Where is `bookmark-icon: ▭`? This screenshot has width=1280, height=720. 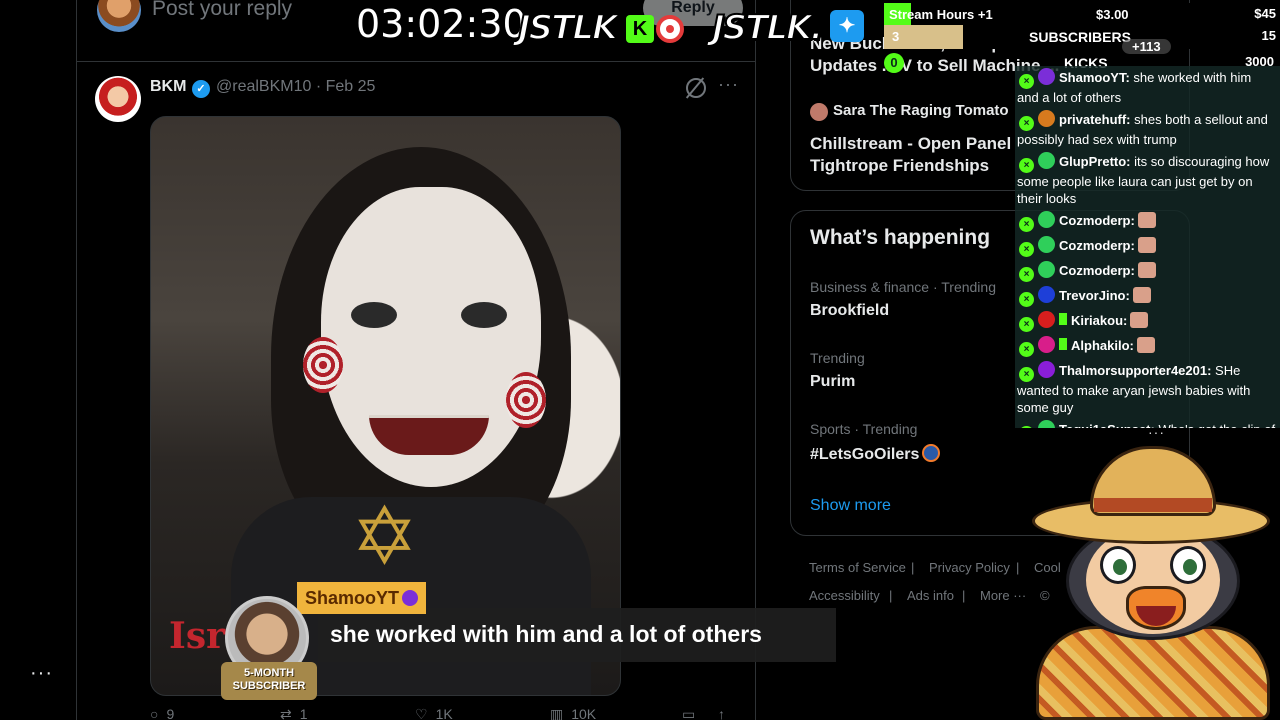
bookmark-icon: ▭ is located at coordinates (688, 713).